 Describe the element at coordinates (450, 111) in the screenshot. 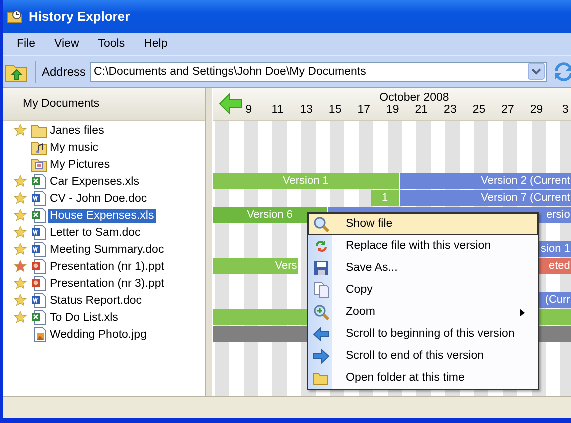

I see `day-label: 23` at that location.